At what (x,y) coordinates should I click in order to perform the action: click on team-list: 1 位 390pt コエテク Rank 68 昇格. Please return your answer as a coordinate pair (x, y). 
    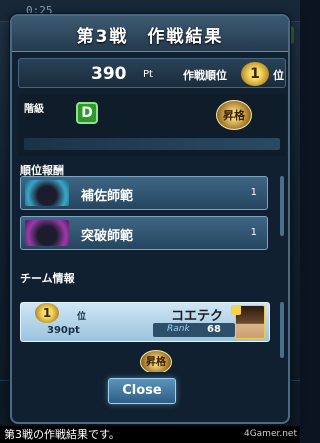
    Looking at the image, I should click on (149, 337).